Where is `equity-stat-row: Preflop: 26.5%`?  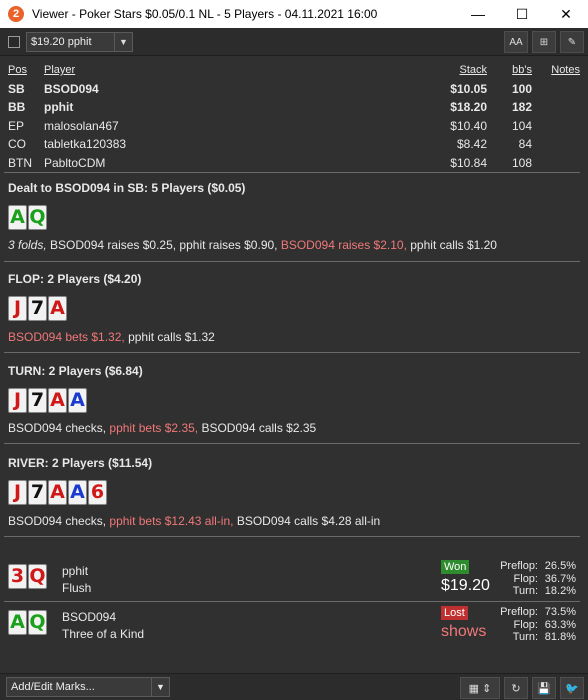 equity-stat-row: Preflop: 26.5% is located at coordinates (531, 566).